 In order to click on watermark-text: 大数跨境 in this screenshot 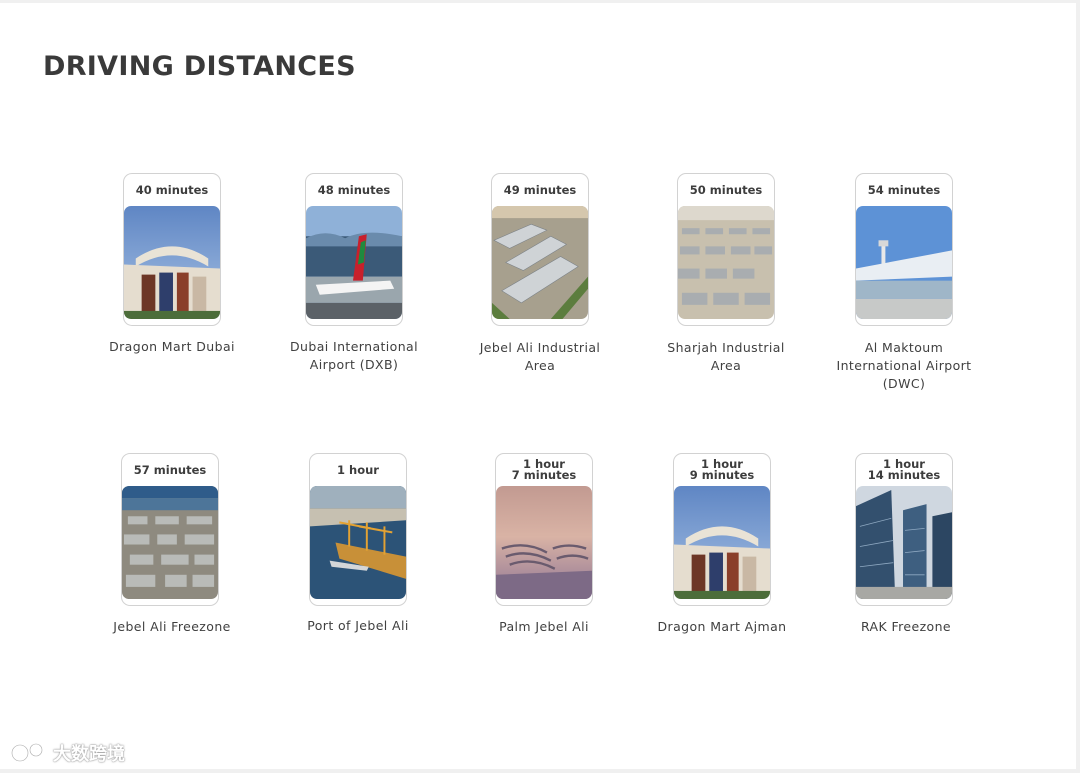, I will do `click(89, 754)`.